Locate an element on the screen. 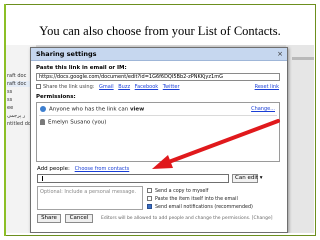  red-arrow-annotation is located at coordinates (216, 144).